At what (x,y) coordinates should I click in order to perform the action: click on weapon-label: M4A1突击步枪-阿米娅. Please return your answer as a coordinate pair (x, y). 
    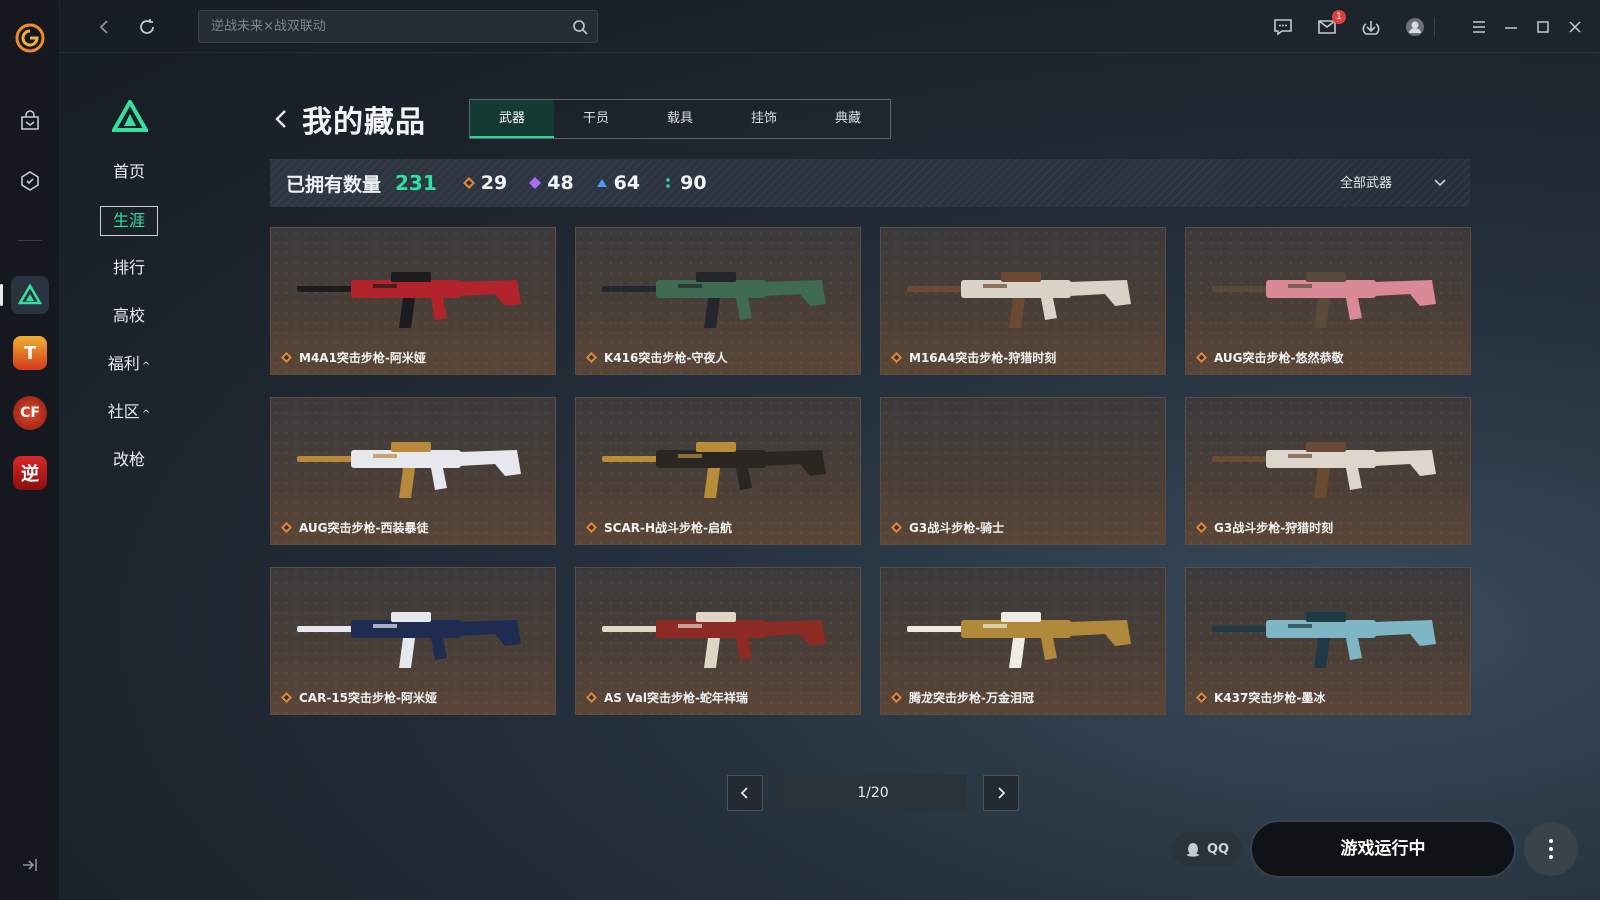
    Looking at the image, I should click on (353, 357).